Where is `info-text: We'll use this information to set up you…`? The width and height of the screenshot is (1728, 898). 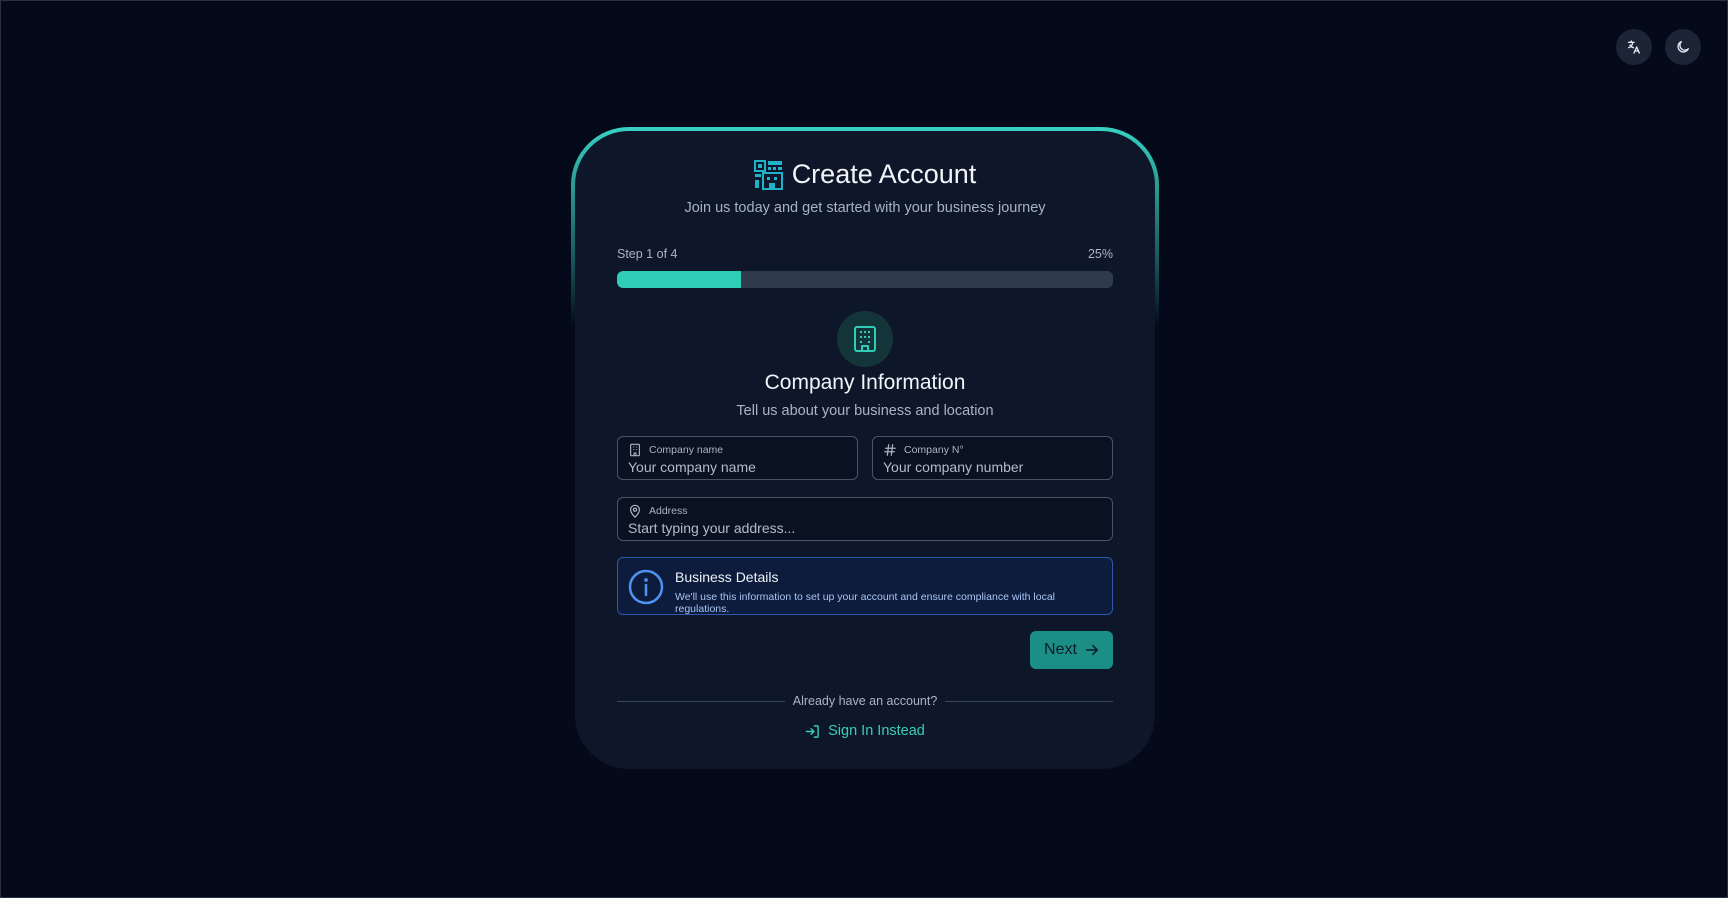
info-text: We'll use this information to set up you… is located at coordinates (865, 603).